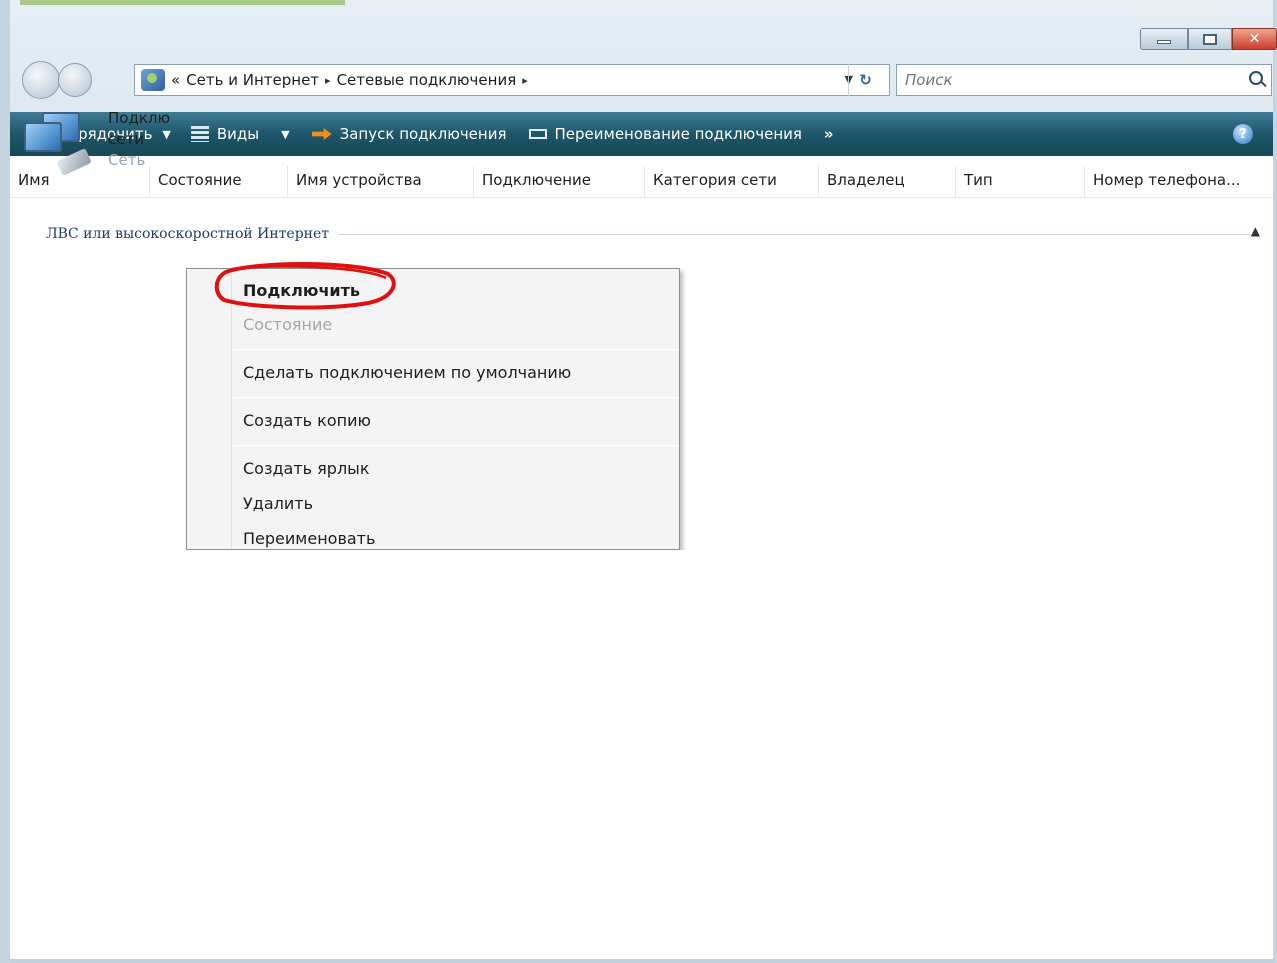 Image resolution: width=1277 pixels, height=963 pixels. I want to click on menu-item-rename: Переименовать, so click(309, 538).